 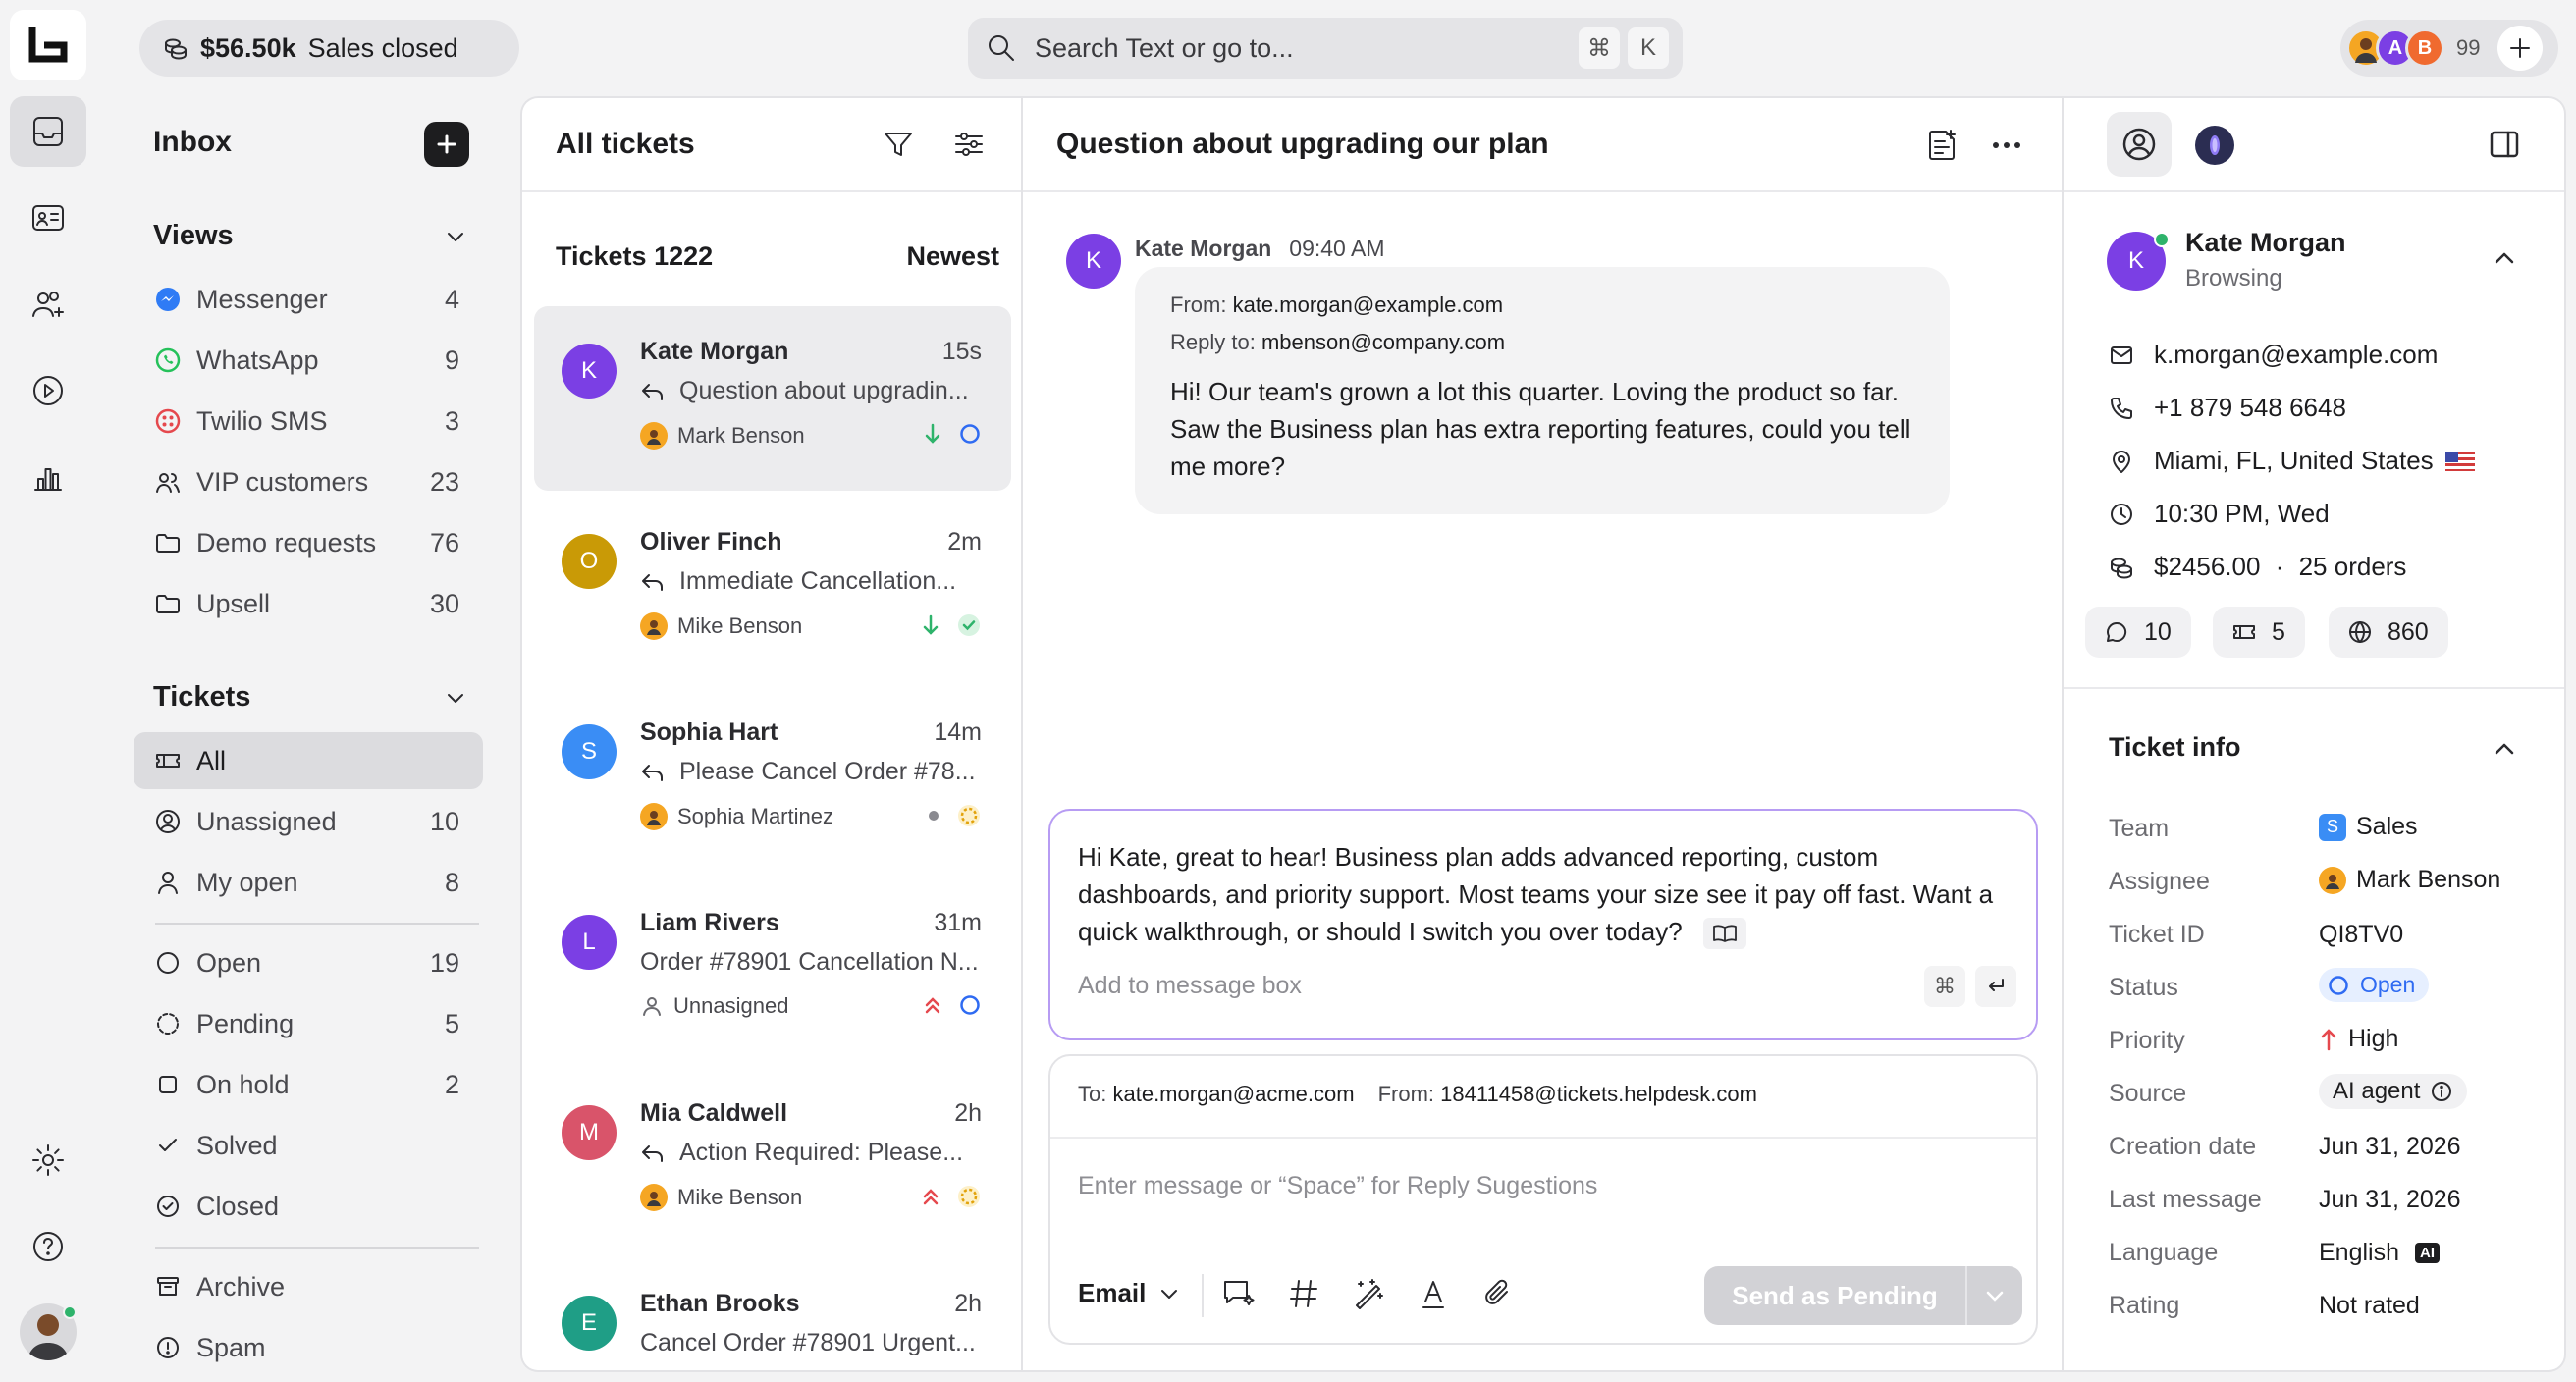 I want to click on note-add-icon, so click(x=1942, y=145).